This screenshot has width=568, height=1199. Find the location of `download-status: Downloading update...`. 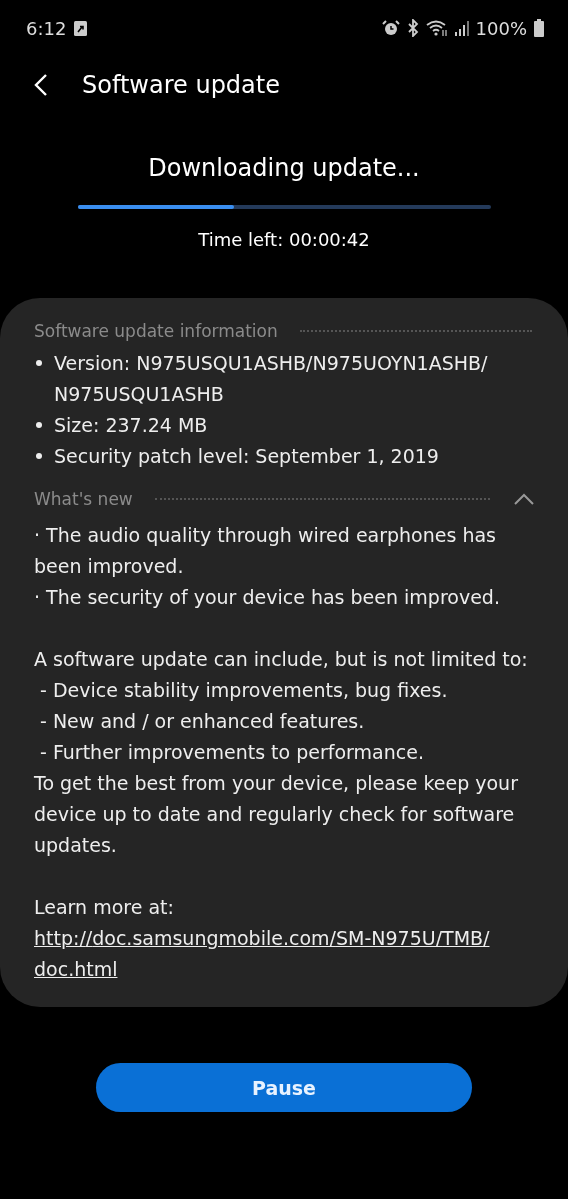

download-status: Downloading update... is located at coordinates (284, 168).